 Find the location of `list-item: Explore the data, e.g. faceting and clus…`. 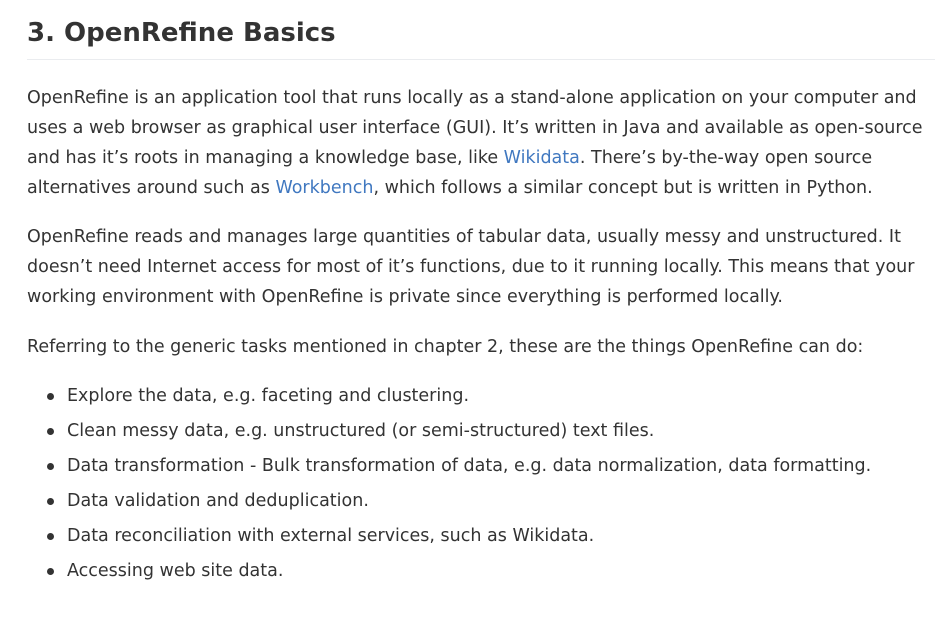

list-item: Explore the data, e.g. faceting and clus… is located at coordinates (482, 396).